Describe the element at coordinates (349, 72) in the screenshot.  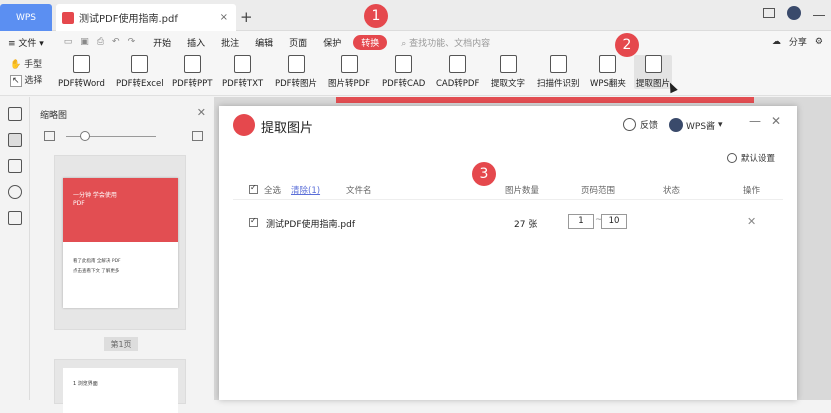
I see `image-to-pdf-button: 图片转PDF` at that location.